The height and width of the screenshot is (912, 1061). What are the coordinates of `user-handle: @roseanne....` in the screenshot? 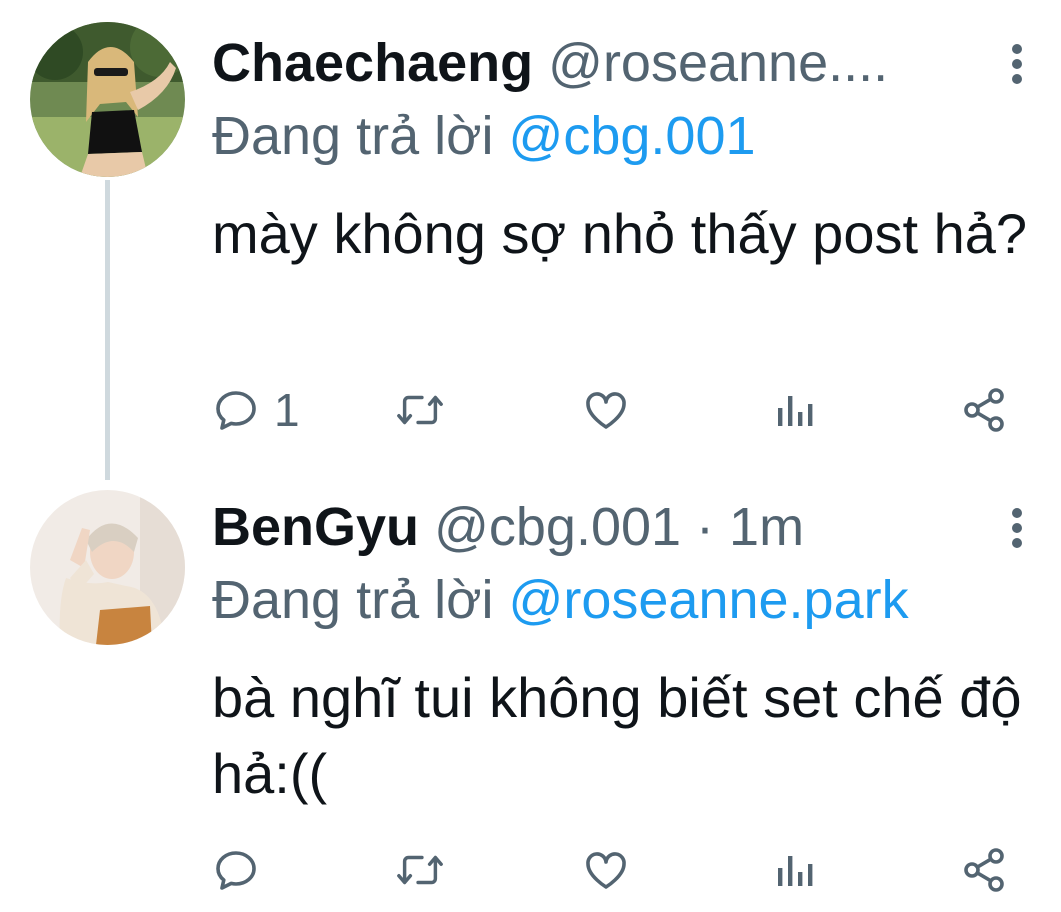 It's located at (718, 63).